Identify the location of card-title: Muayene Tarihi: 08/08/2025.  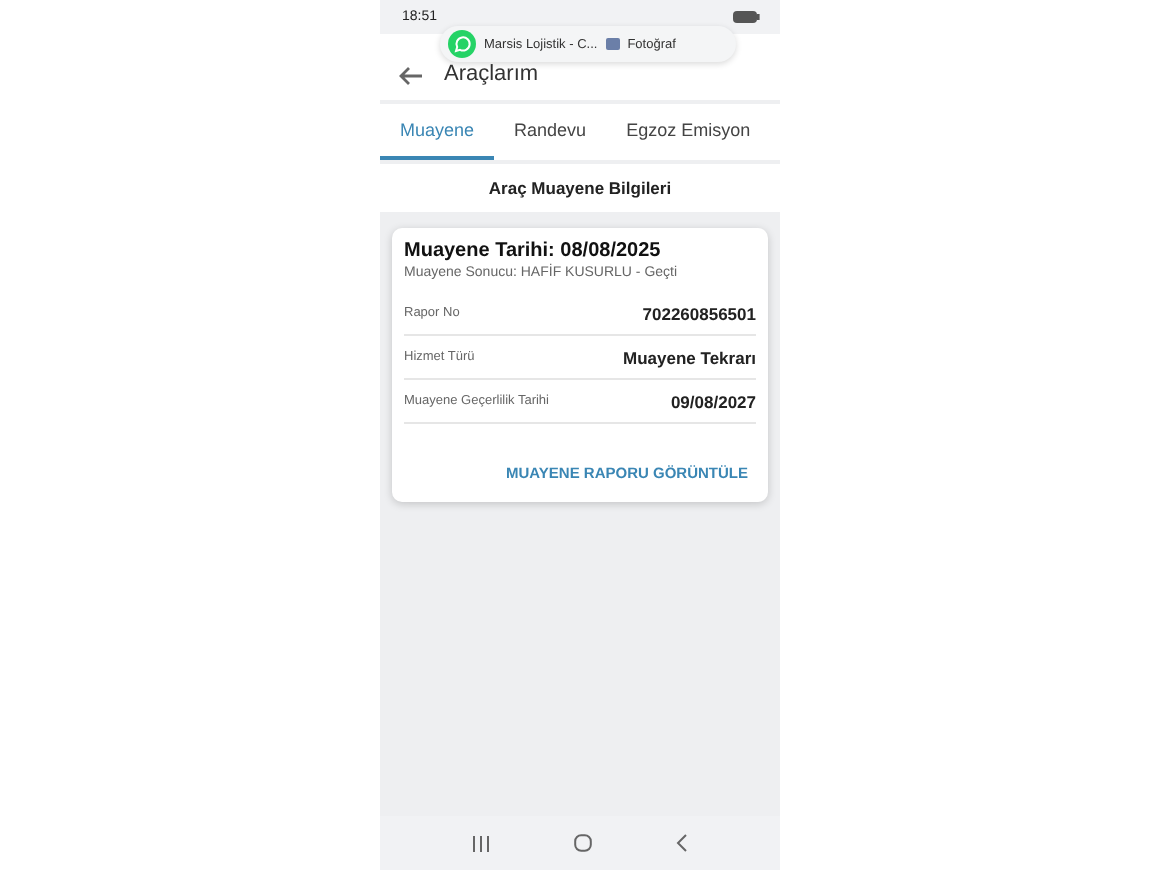
(533, 251).